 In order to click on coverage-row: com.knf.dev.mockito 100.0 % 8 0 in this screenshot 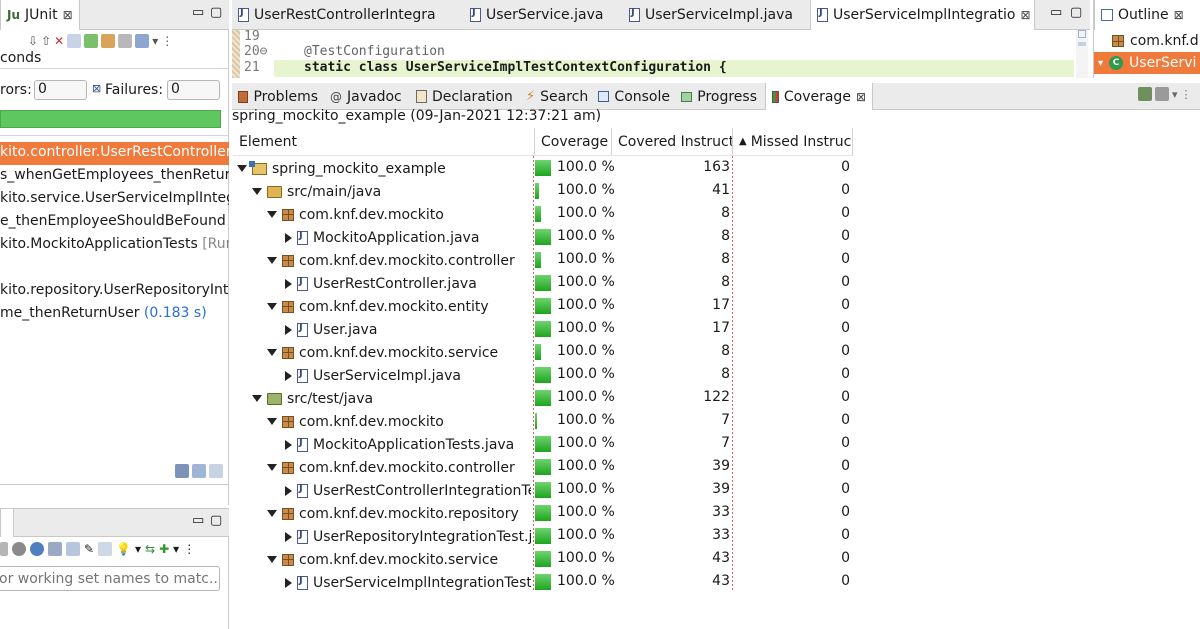, I will do `click(543, 214)`.